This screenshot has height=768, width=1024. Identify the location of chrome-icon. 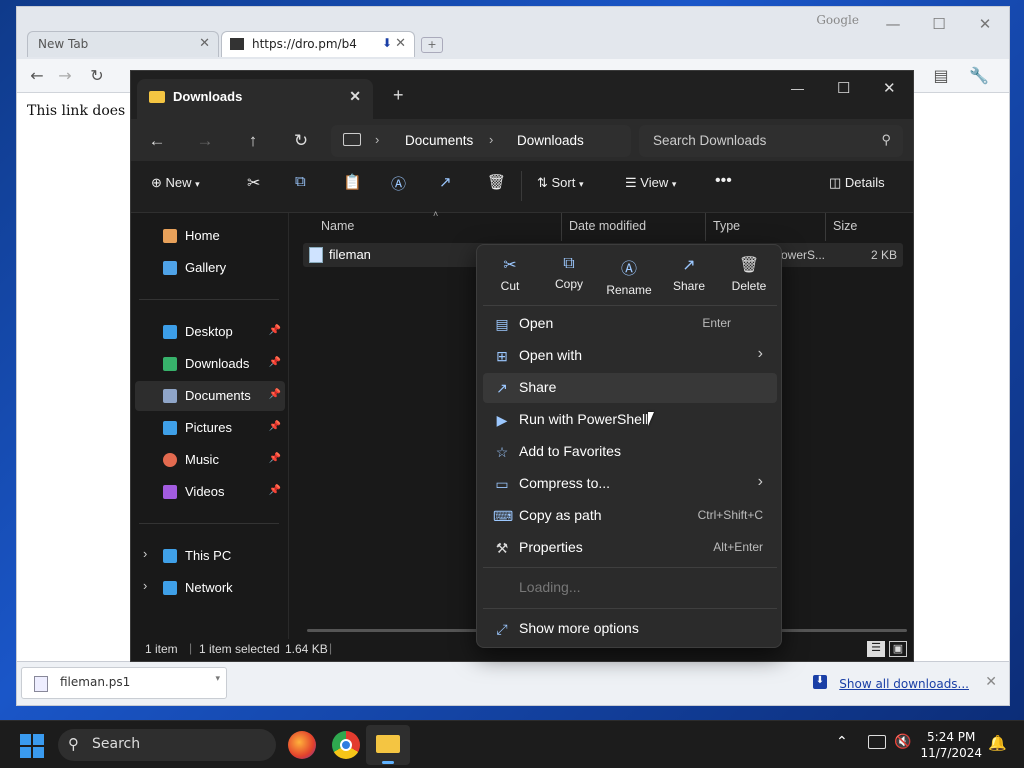
(346, 745).